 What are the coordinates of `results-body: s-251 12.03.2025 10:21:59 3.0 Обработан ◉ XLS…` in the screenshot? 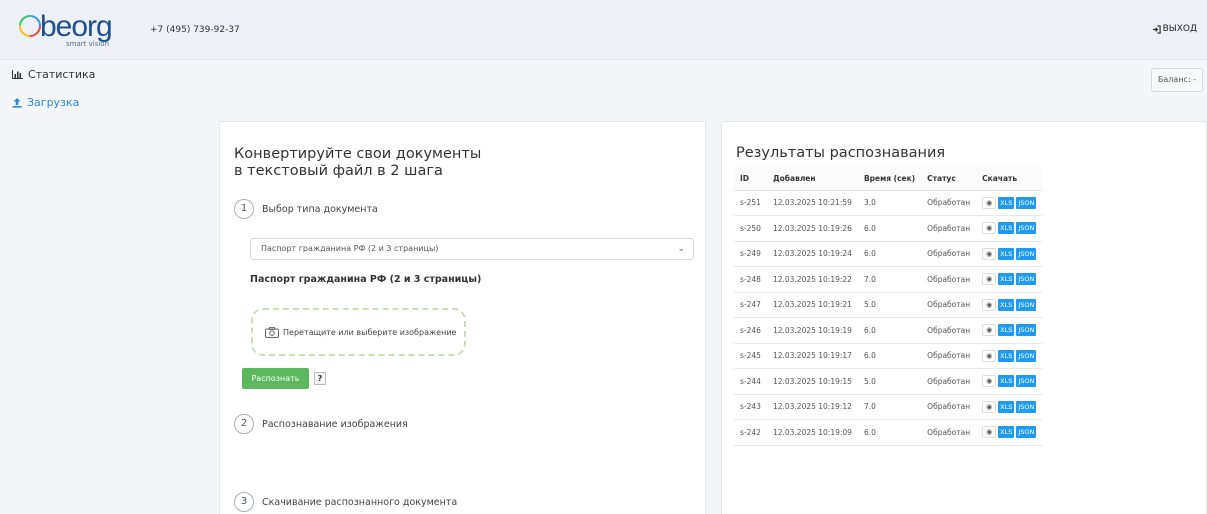 It's located at (888, 318).